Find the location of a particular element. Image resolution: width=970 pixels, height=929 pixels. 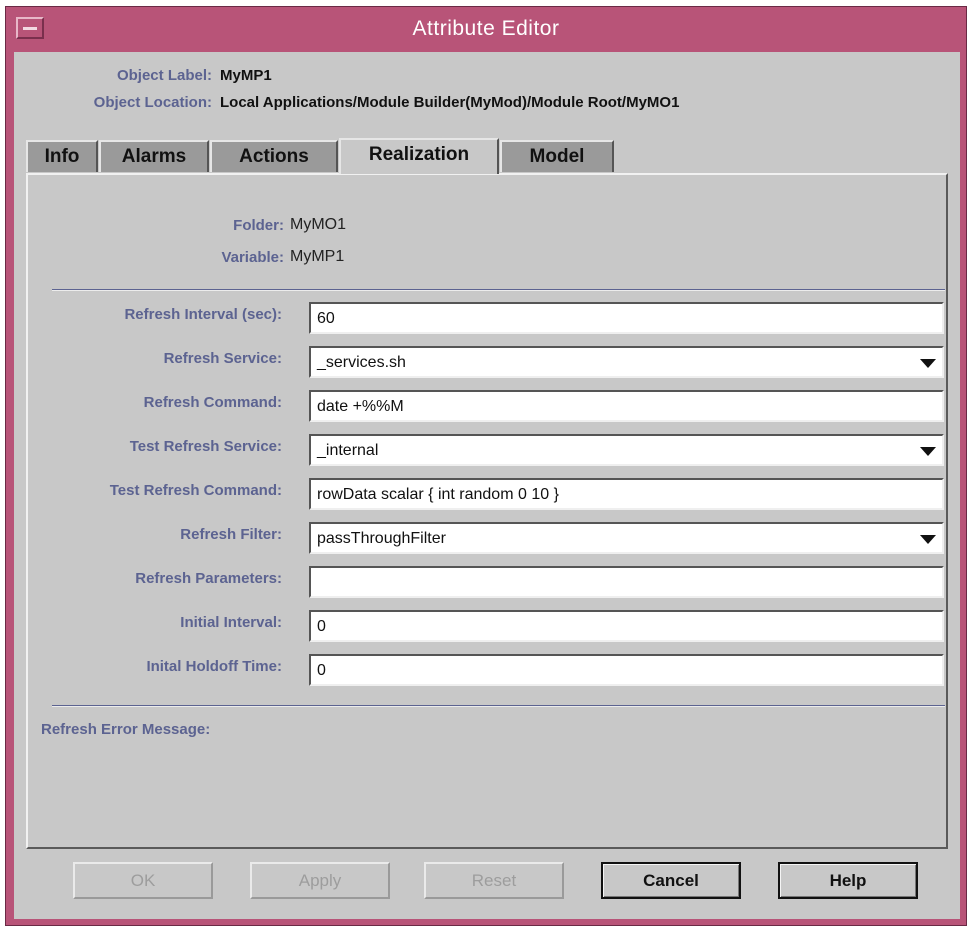

reset-button: Reset is located at coordinates (494, 880).